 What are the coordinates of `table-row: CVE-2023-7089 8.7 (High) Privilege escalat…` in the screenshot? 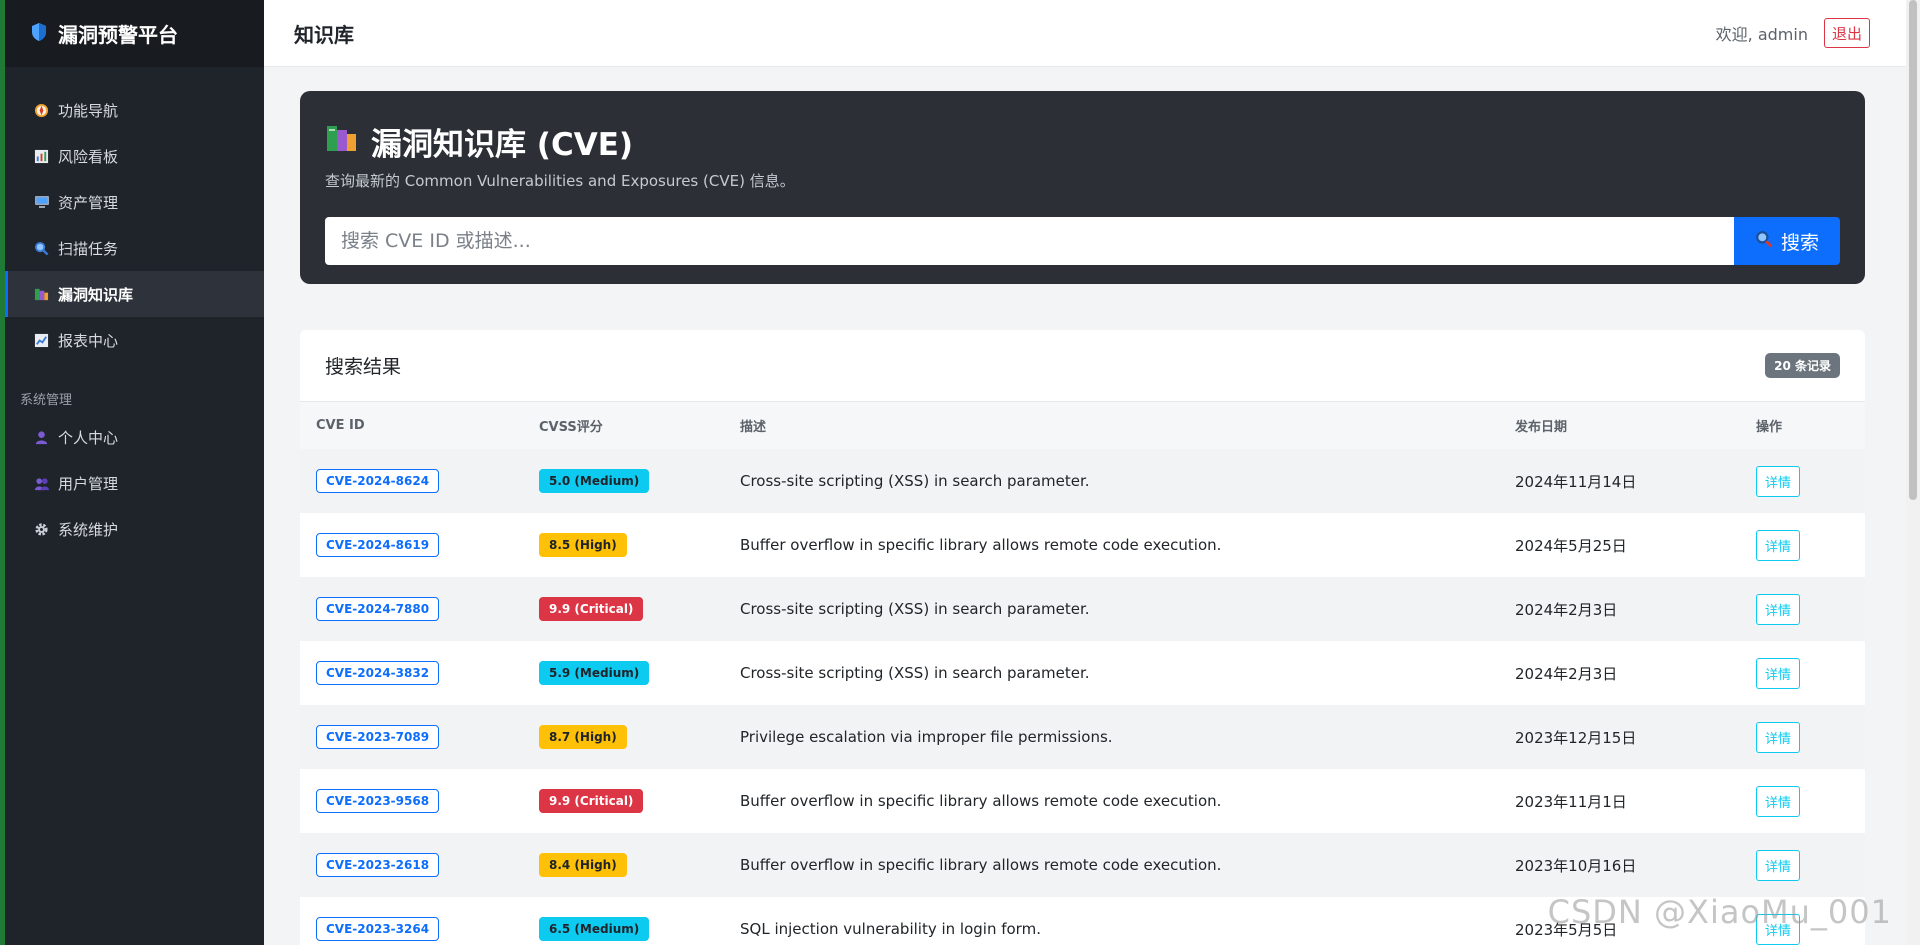 It's located at (1082, 737).